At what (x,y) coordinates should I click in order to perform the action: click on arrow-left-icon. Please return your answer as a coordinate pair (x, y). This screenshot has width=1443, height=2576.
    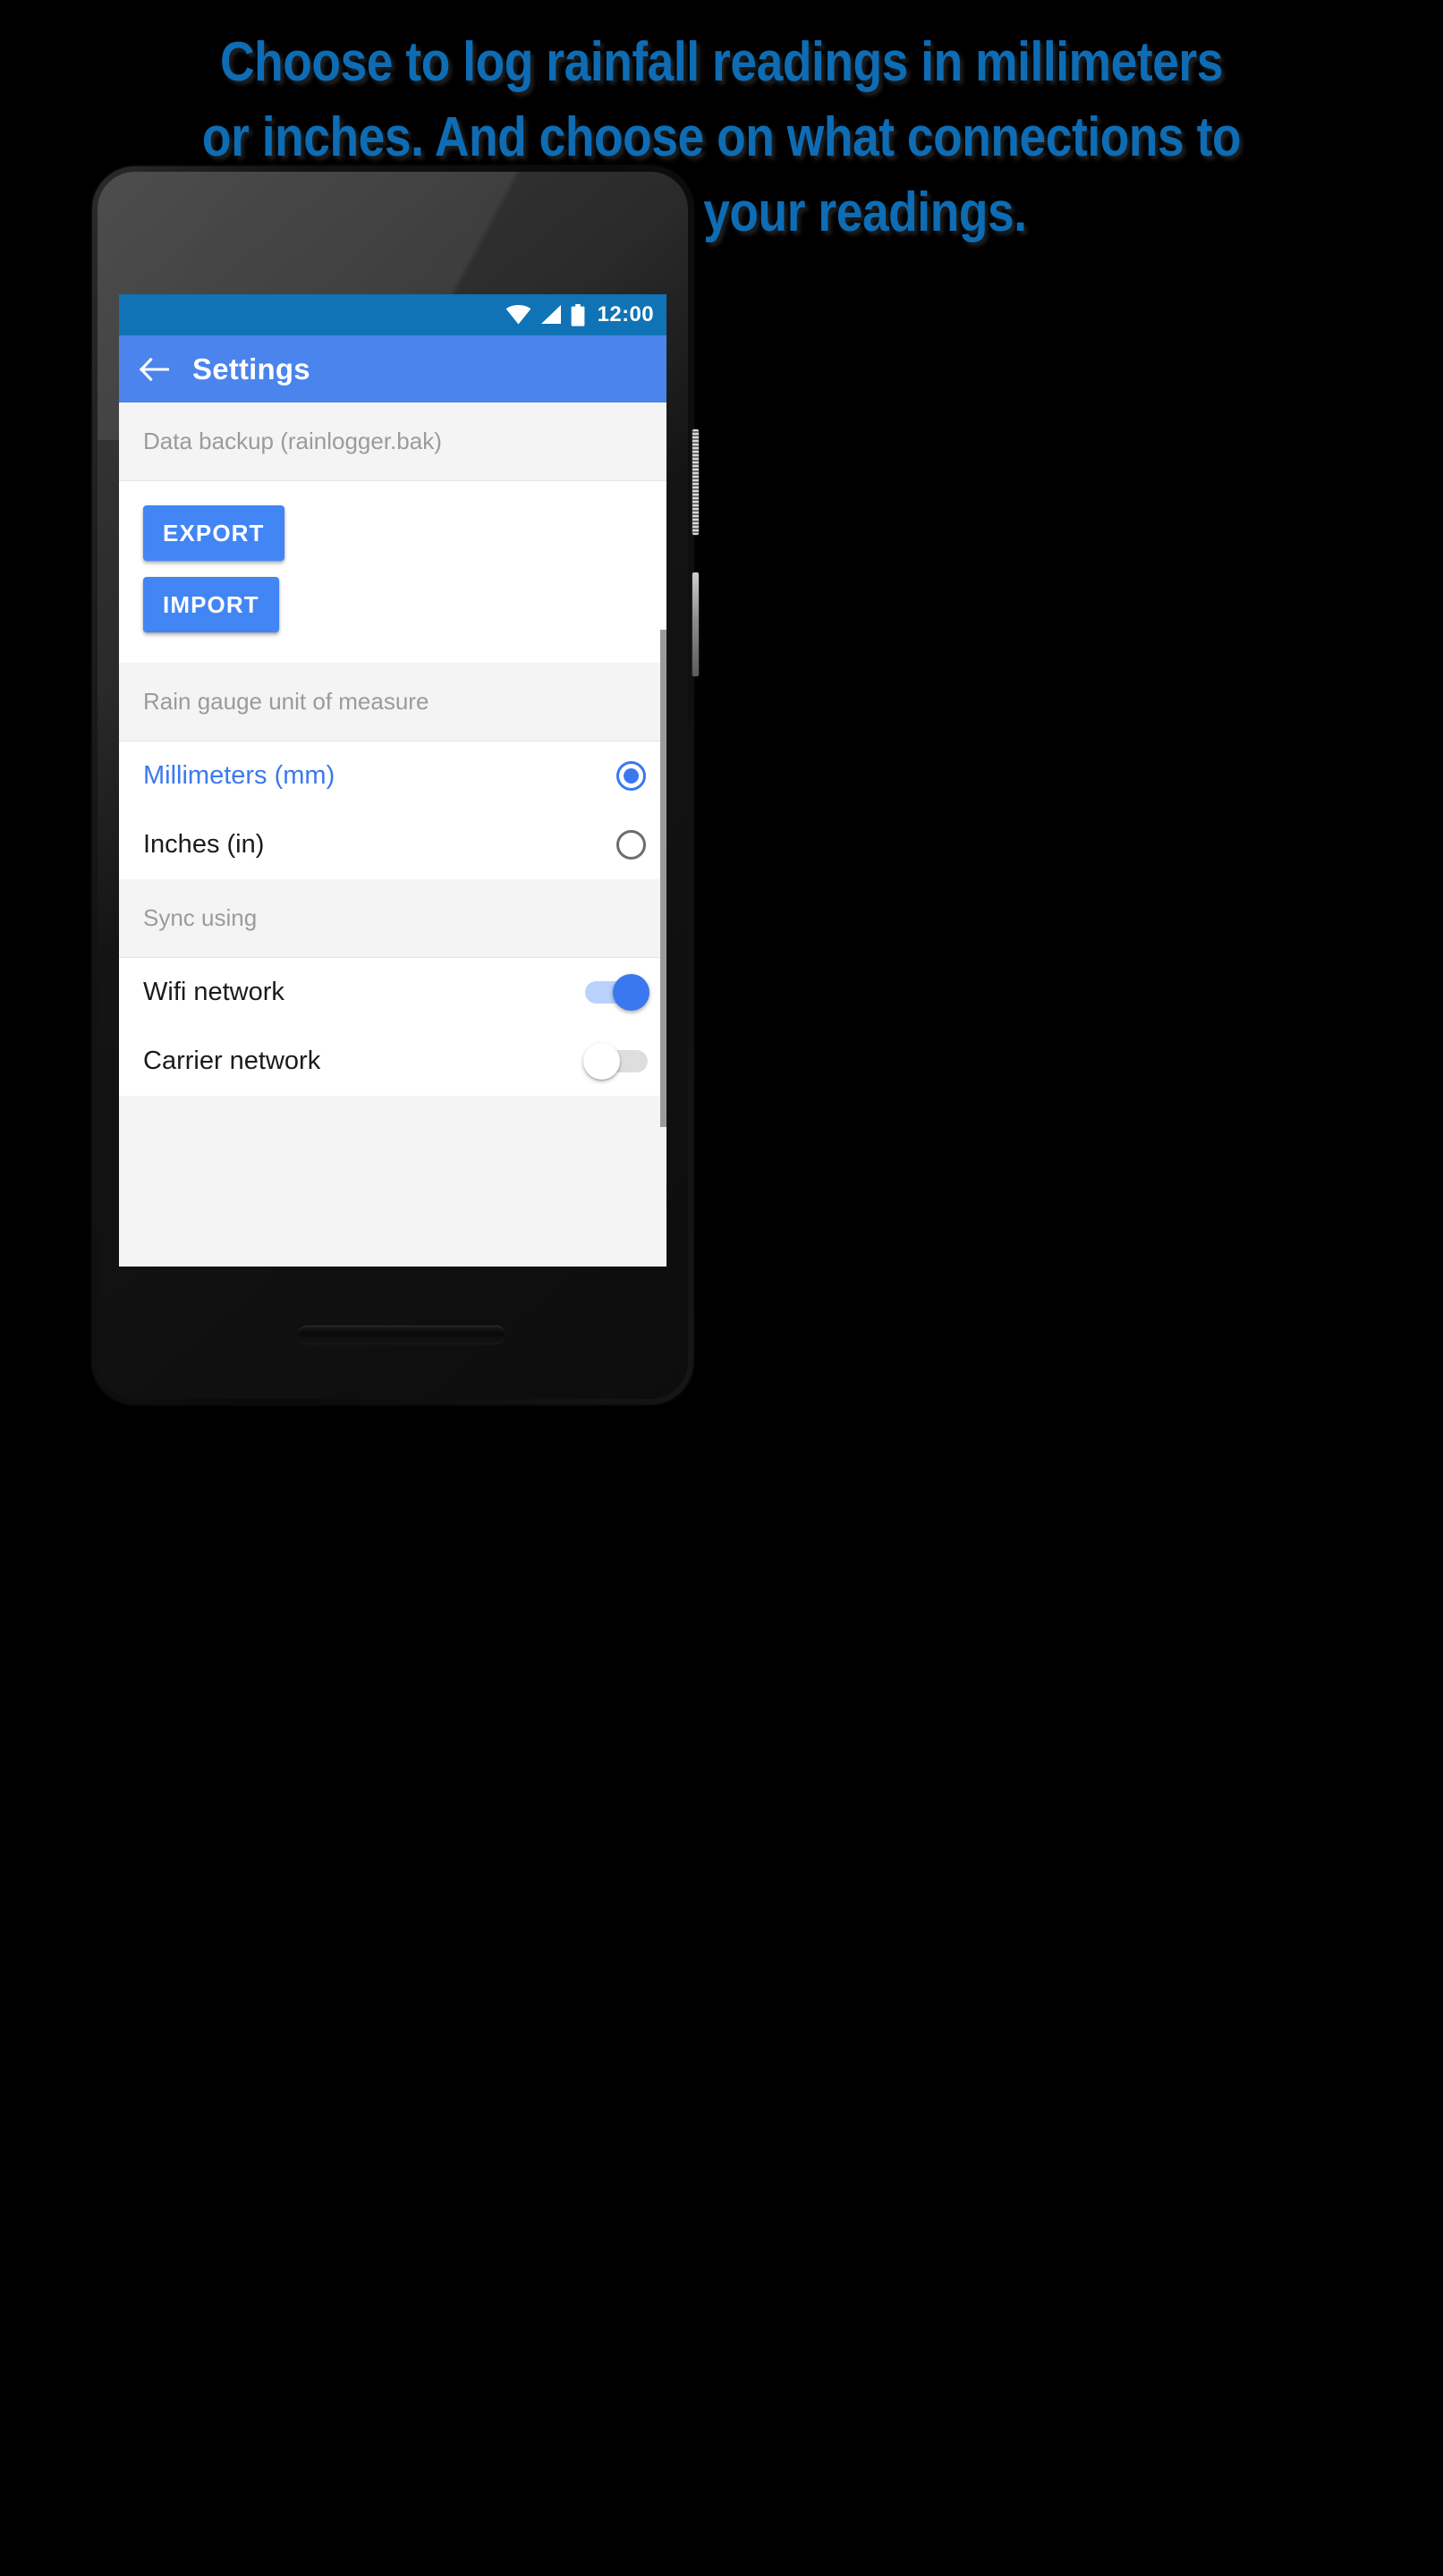
    Looking at the image, I should click on (154, 369).